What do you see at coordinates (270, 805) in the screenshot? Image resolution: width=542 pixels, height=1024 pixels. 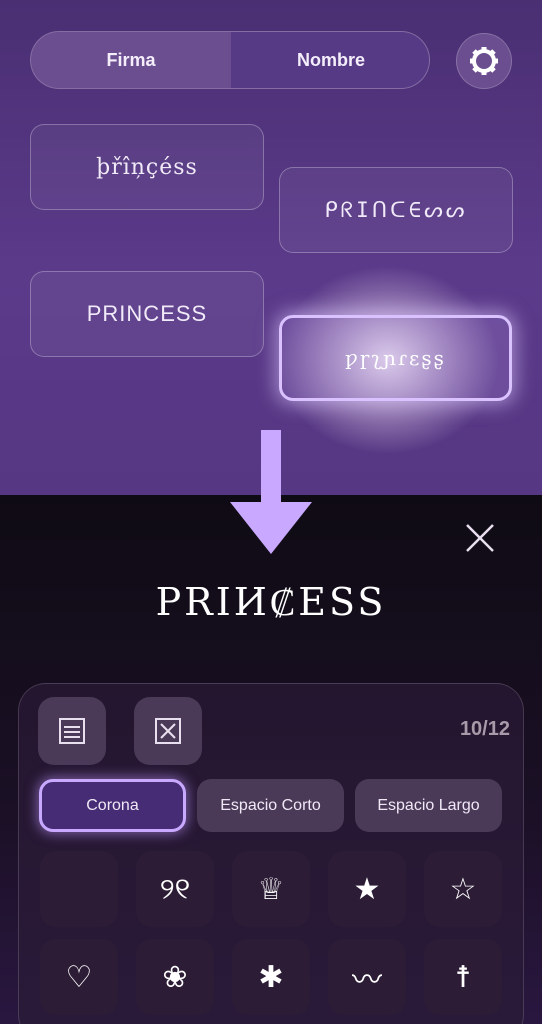 I see `category-espacio-corto: Espacio Corto` at bounding box center [270, 805].